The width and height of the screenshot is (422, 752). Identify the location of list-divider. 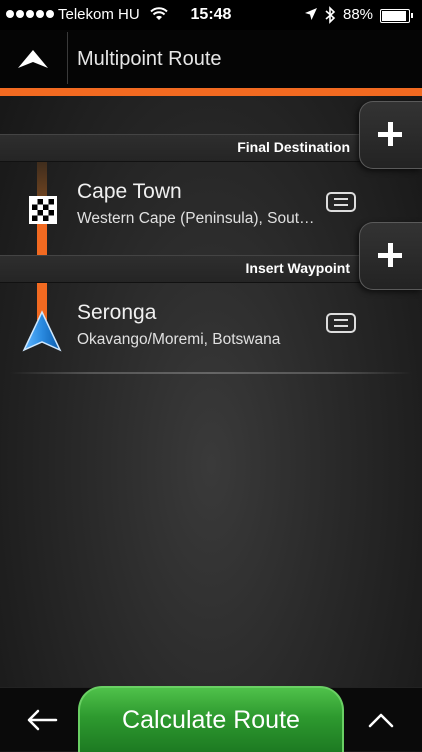
(211, 373).